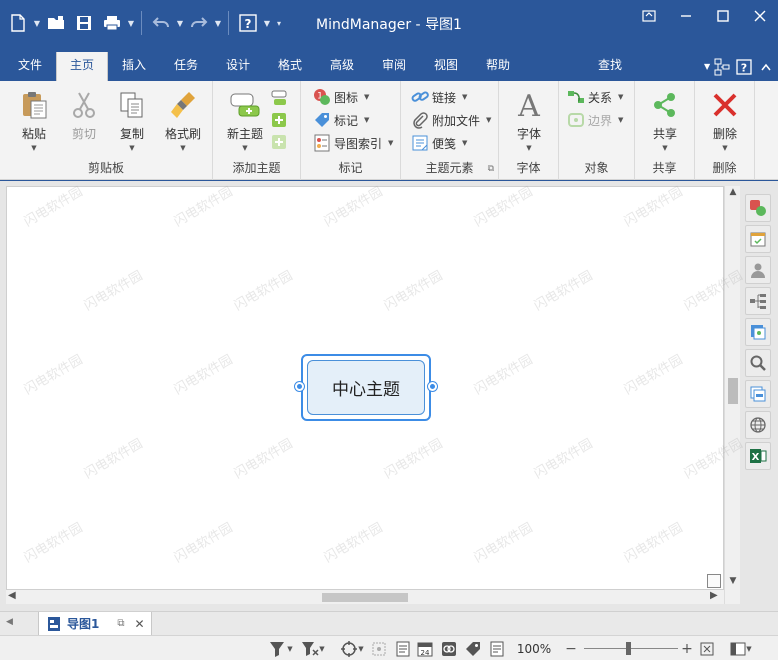  What do you see at coordinates (279, 23) in the screenshot?
I see `customize-qat-icon: ▾` at bounding box center [279, 23].